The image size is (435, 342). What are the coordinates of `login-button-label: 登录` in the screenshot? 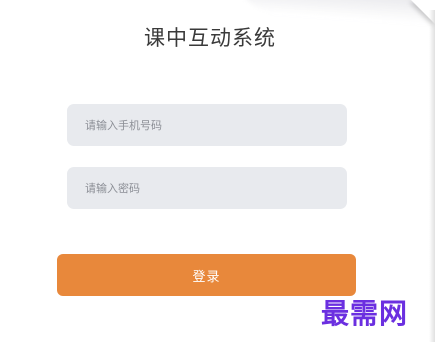 It's located at (206, 277).